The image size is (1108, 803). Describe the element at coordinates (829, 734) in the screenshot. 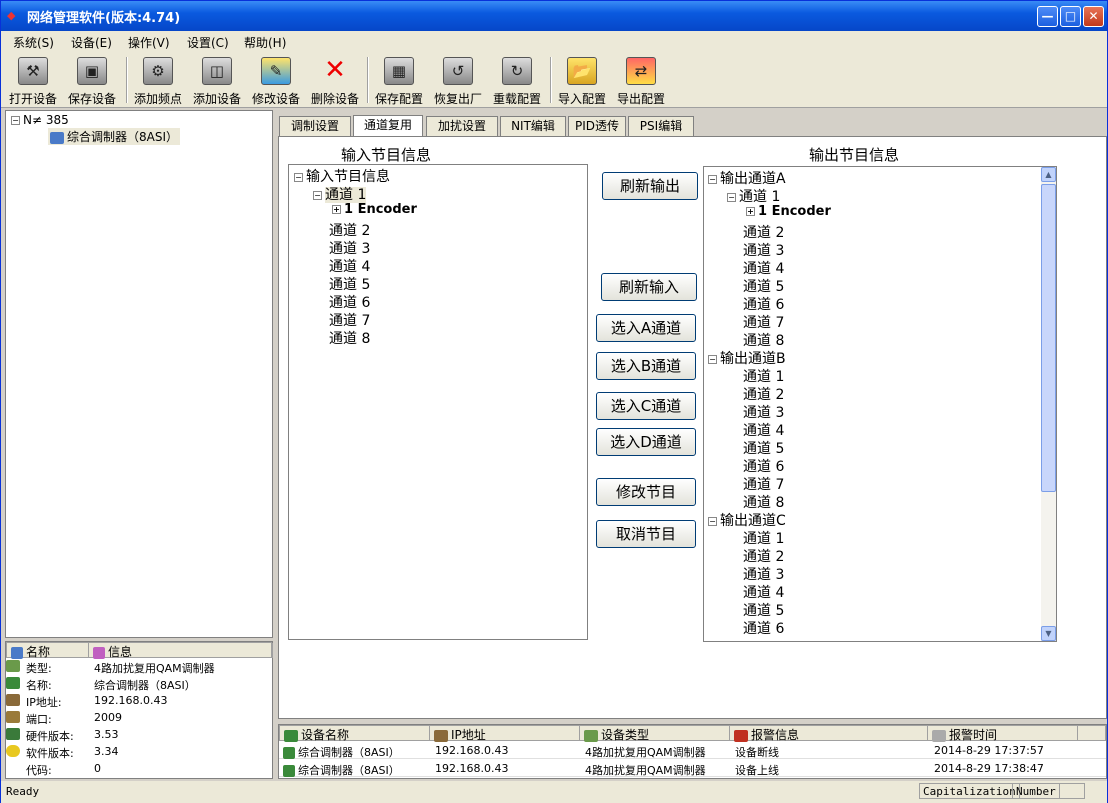

I see `alarm-header-message: 报警信息` at that location.